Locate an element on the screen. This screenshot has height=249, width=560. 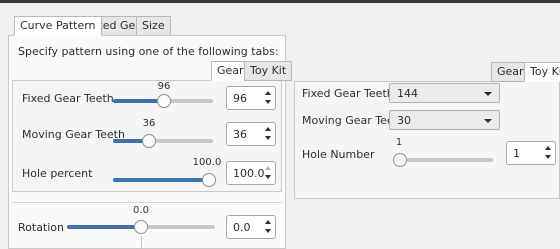
window-top-edge is located at coordinates (280, 1).